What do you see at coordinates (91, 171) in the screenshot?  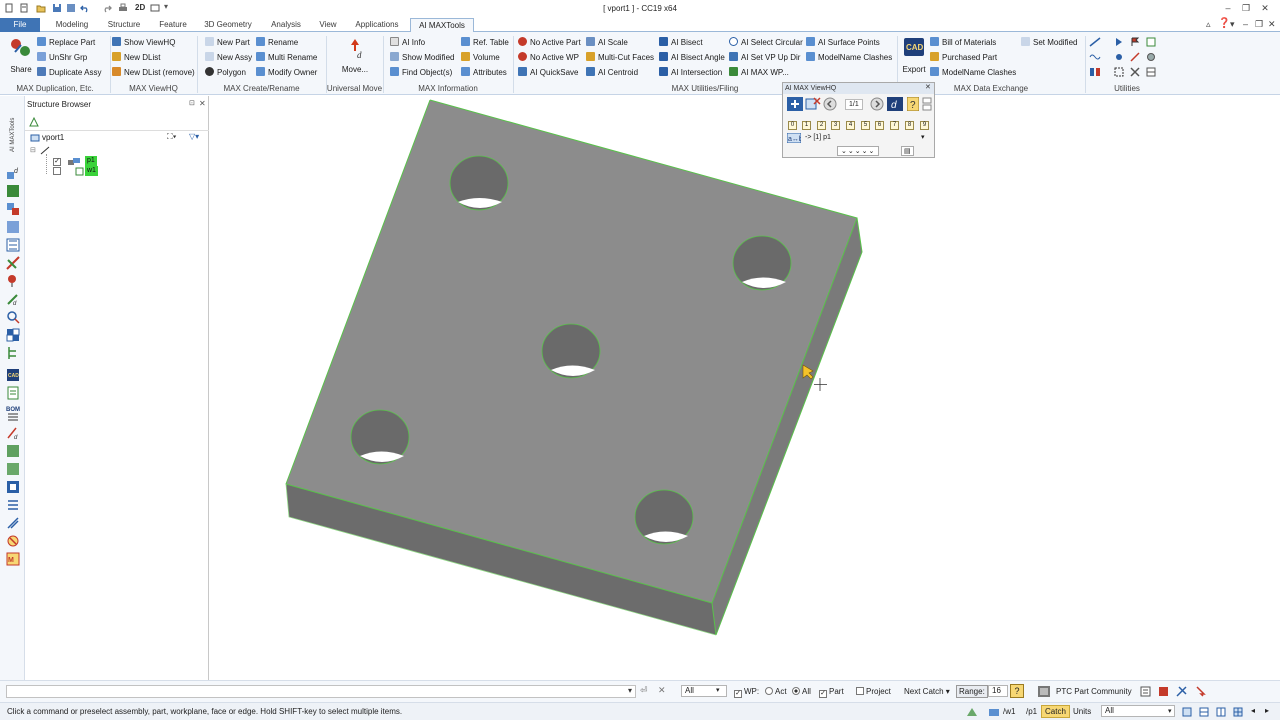 I see `tree-workplane-label: w1` at bounding box center [91, 171].